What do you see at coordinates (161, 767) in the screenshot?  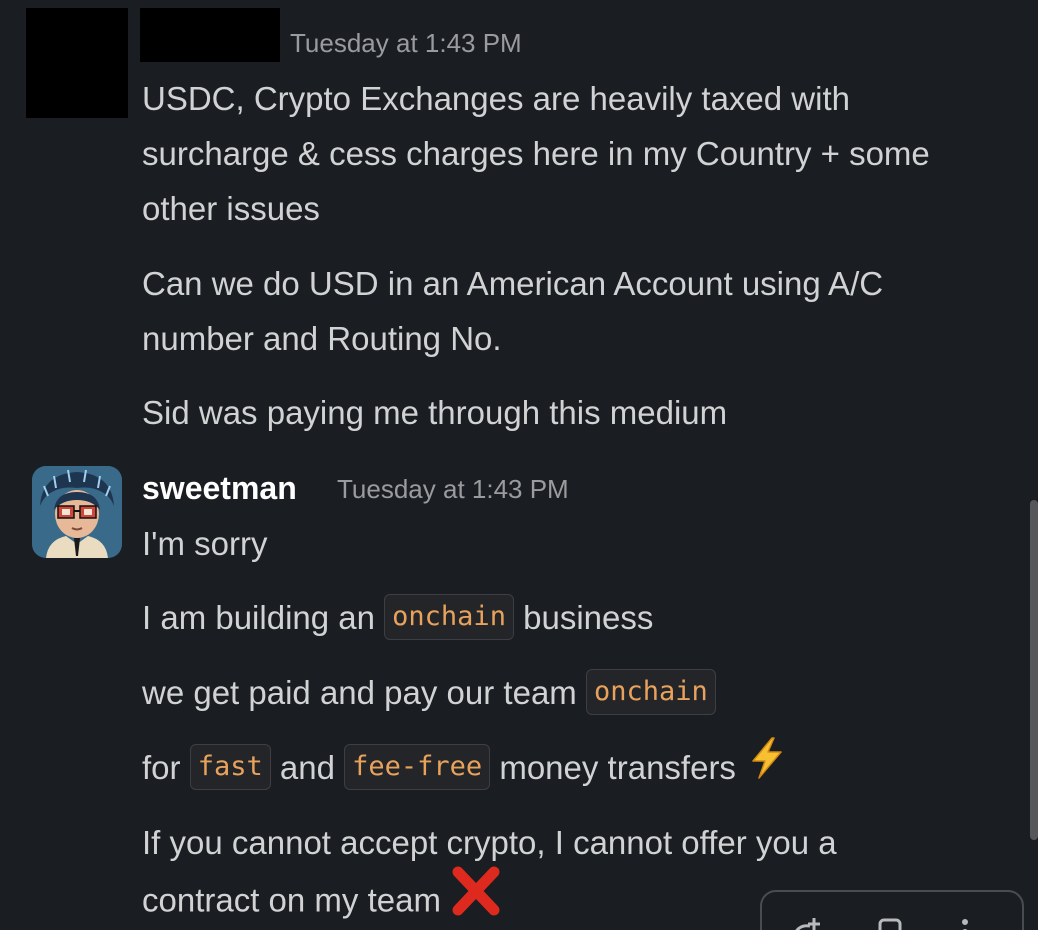 I see `message-text: for` at bounding box center [161, 767].